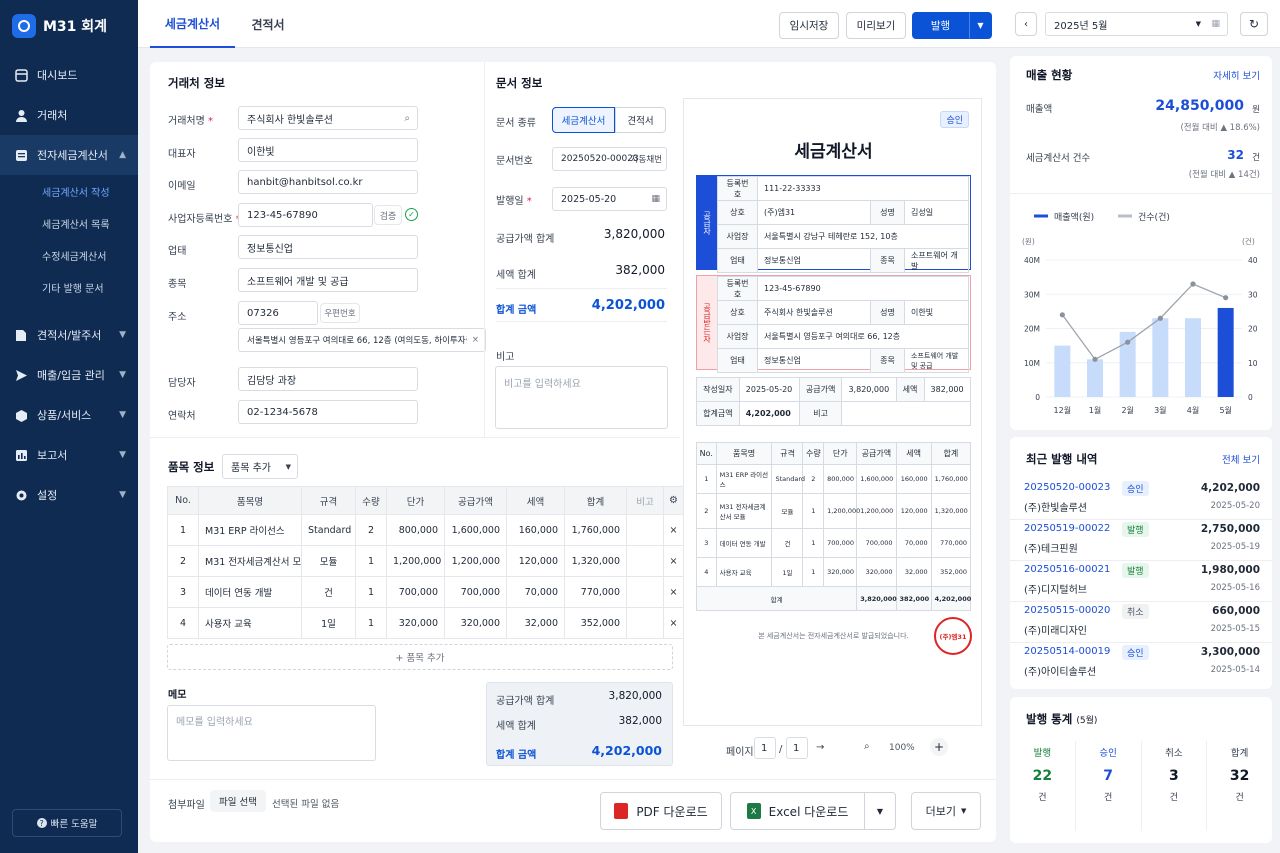  I want to click on preview-button: 미리보기, so click(876, 25).